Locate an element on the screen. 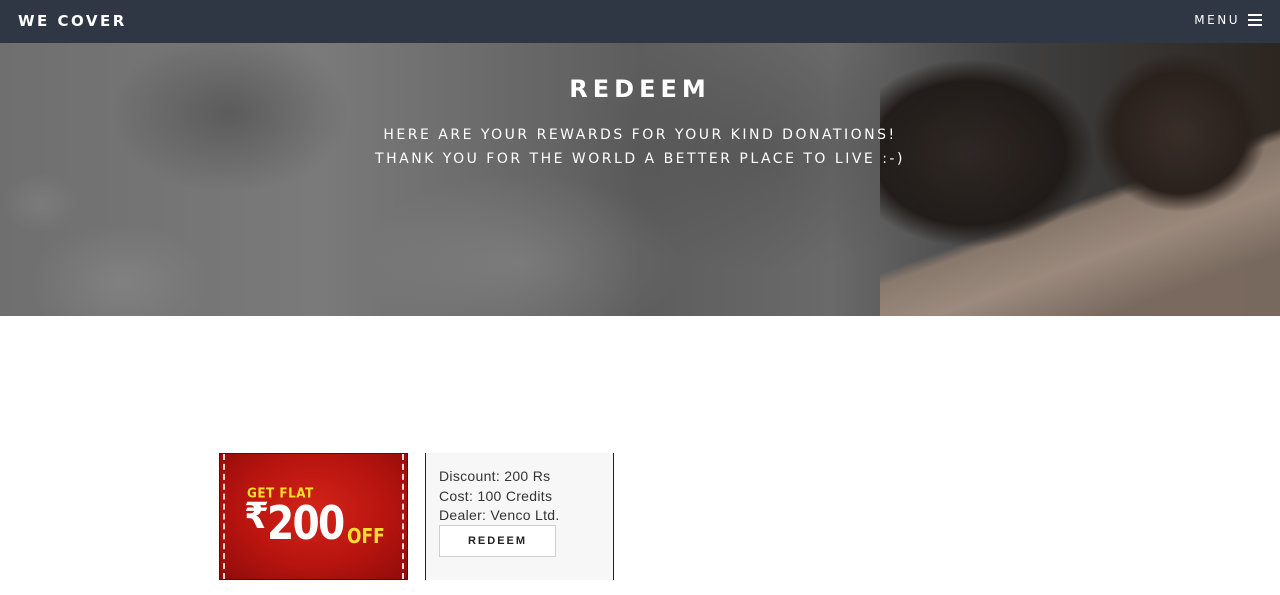 The height and width of the screenshot is (595, 1280). coupon-discount: Discount: 200 Rs is located at coordinates (495, 476).